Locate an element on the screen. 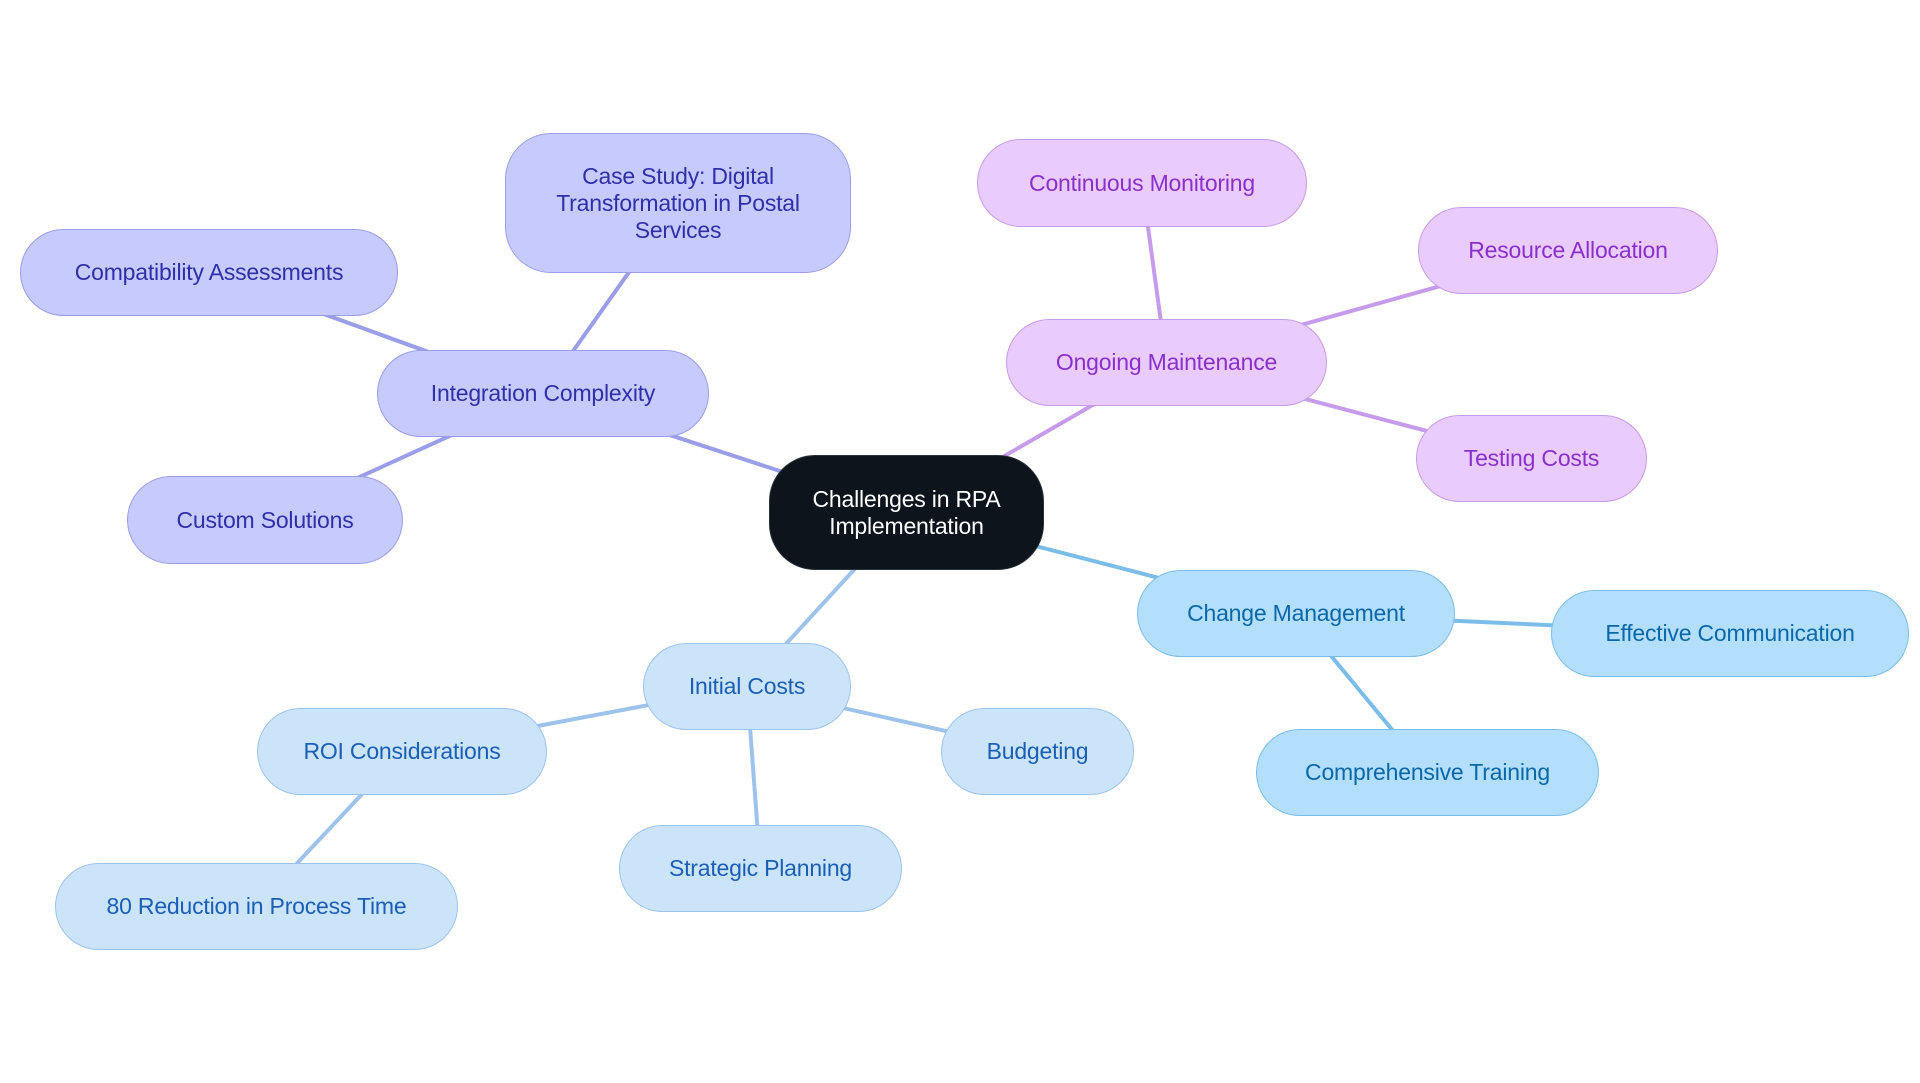 This screenshot has width=1920, height=1083. node-custom-solutions: Custom Solutions is located at coordinates (265, 520).